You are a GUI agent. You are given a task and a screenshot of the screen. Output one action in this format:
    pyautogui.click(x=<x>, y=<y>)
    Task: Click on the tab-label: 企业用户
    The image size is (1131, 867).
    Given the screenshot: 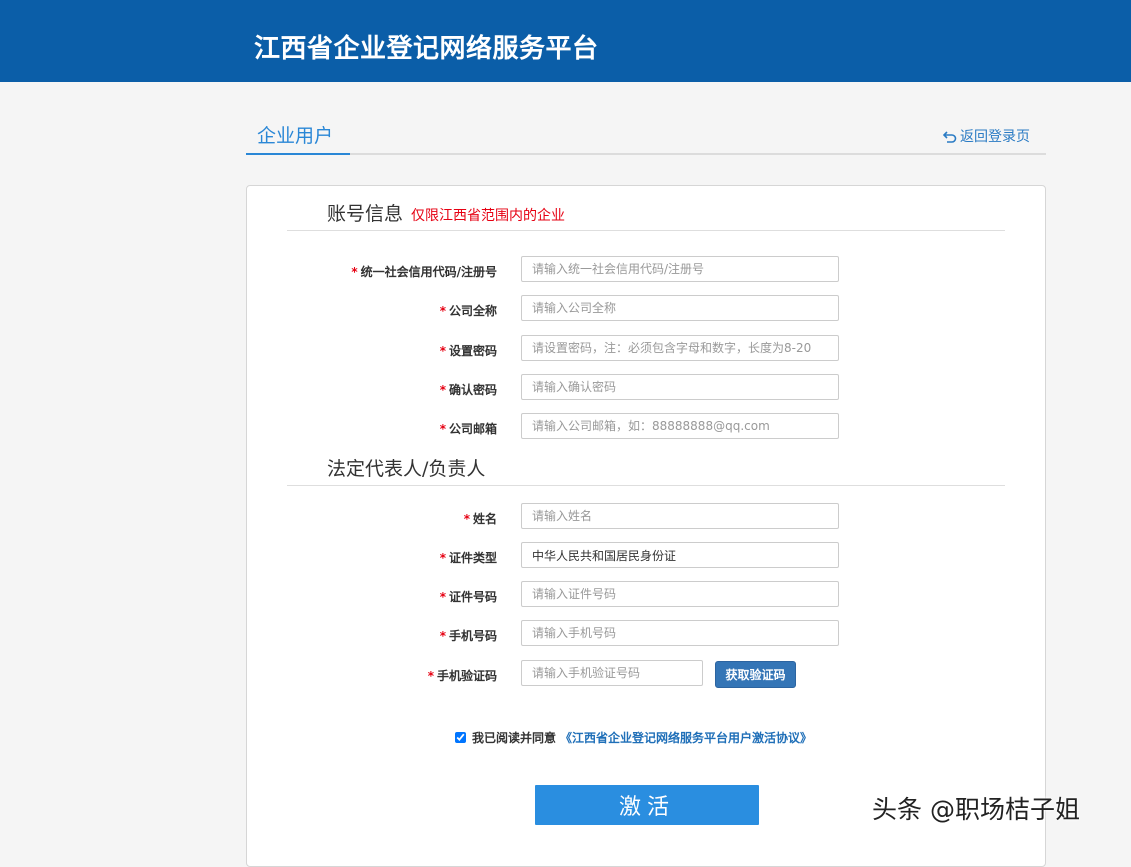 What is the action you would take?
    pyautogui.click(x=295, y=136)
    